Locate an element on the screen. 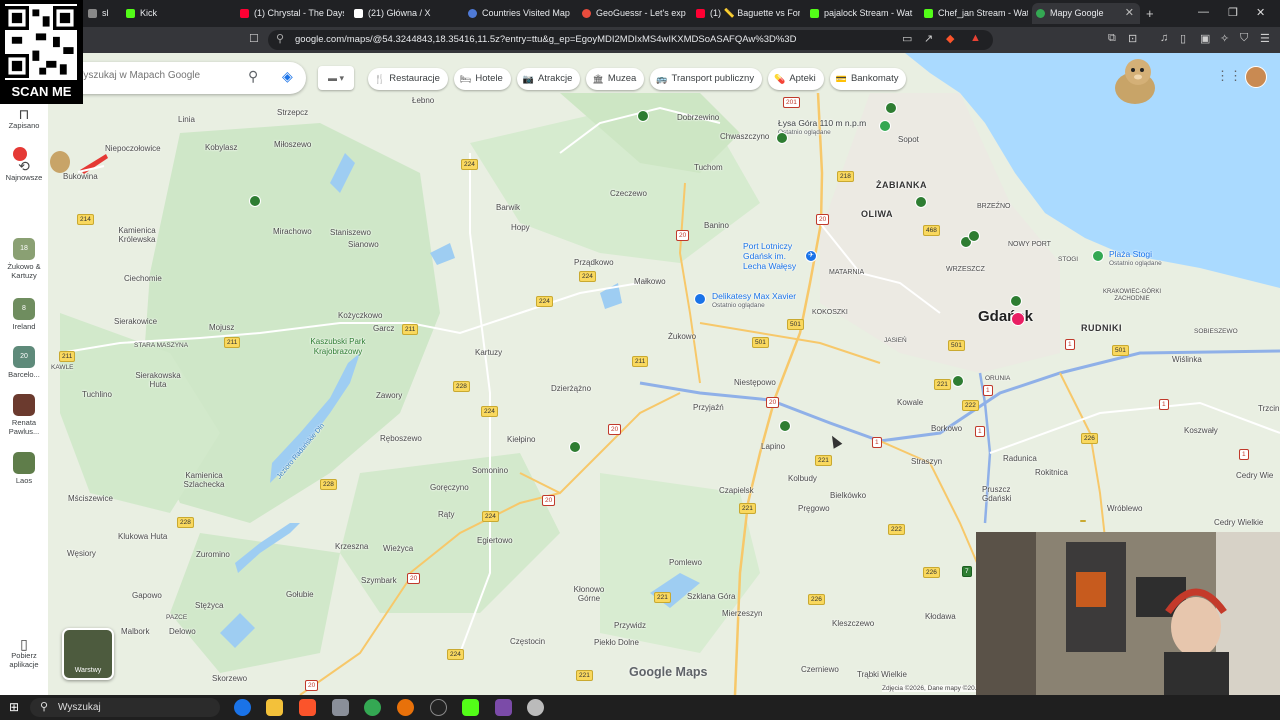 This screenshot has width=1280, height=720. tab-pajalock: pajalock Stream - Wat is located at coordinates (860, 13).